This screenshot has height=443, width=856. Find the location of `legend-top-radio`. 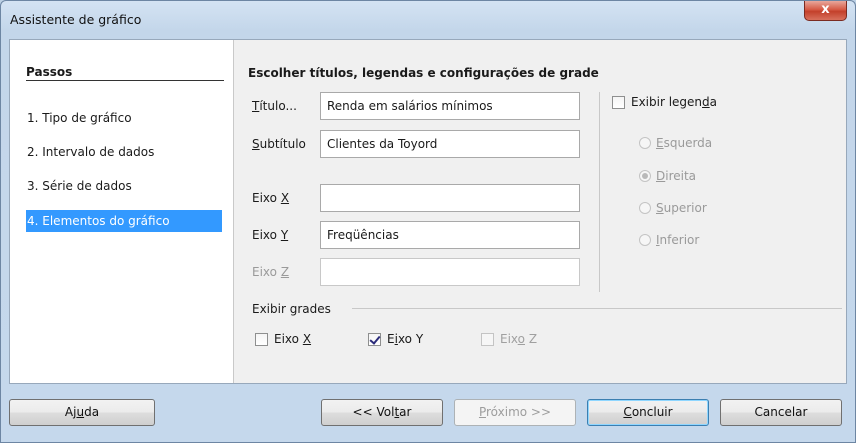

legend-top-radio is located at coordinates (645, 208).